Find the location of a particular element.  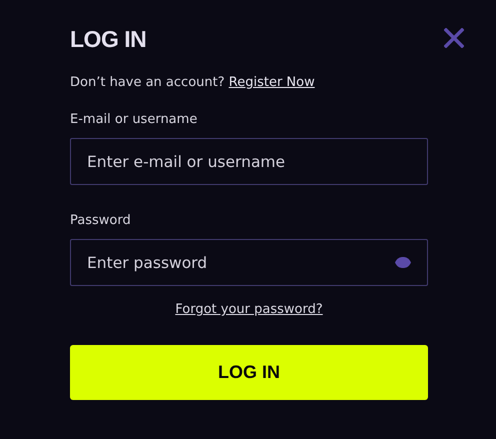

eye-icon is located at coordinates (403, 262).